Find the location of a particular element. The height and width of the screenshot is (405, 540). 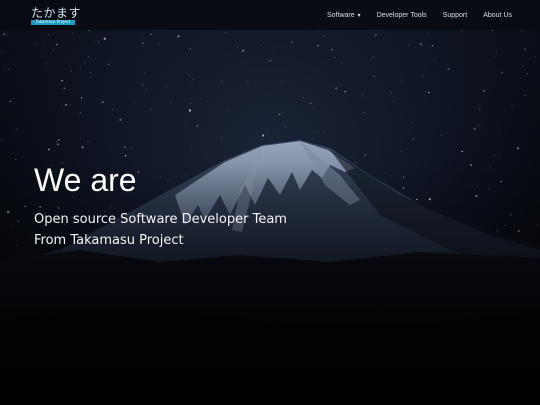

nav-item-software: Software ▾ is located at coordinates (344, 15).